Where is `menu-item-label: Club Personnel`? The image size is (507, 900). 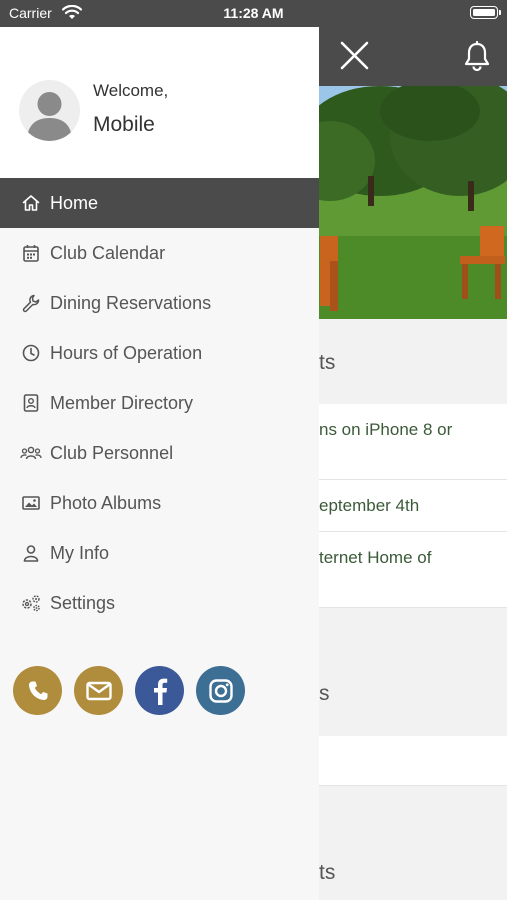
menu-item-label: Club Personnel is located at coordinates (112, 452).